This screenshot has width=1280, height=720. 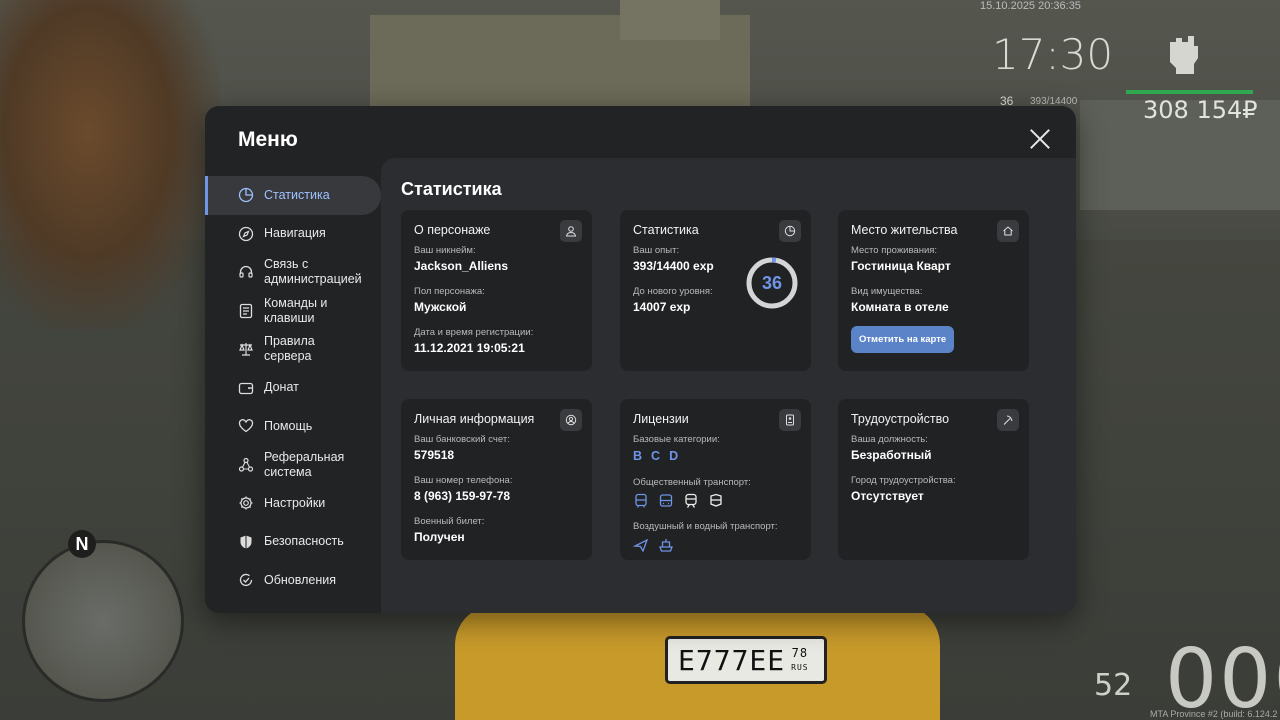 What do you see at coordinates (571, 420) in the screenshot?
I see `user-circle-icon` at bounding box center [571, 420].